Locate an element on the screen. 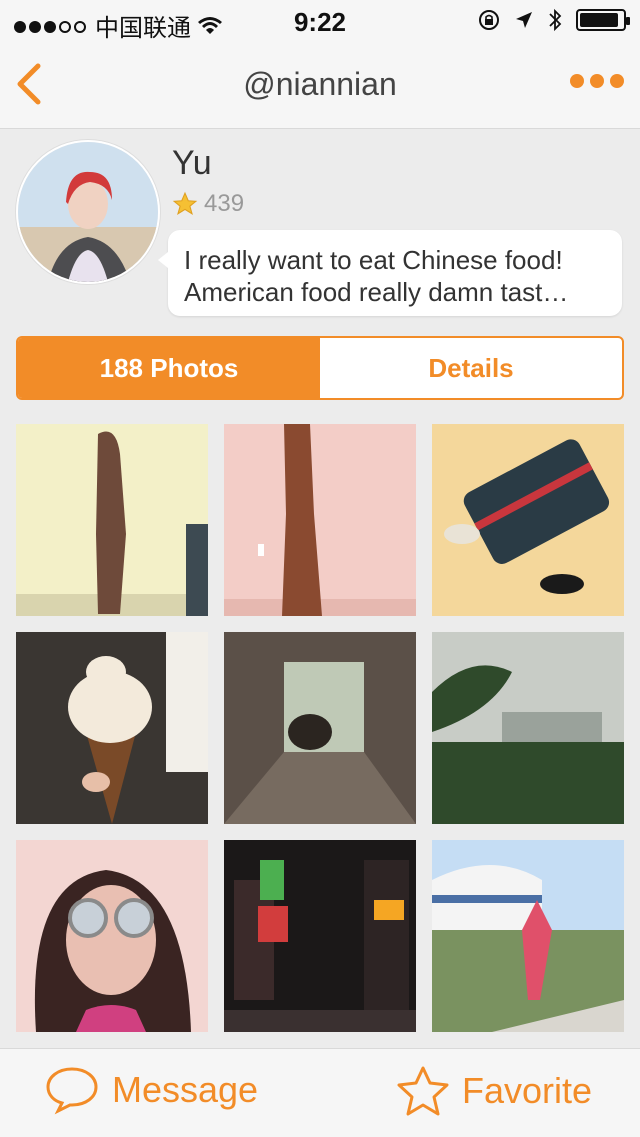  segmented-tabs: 188 Photos Details is located at coordinates (320, 368).